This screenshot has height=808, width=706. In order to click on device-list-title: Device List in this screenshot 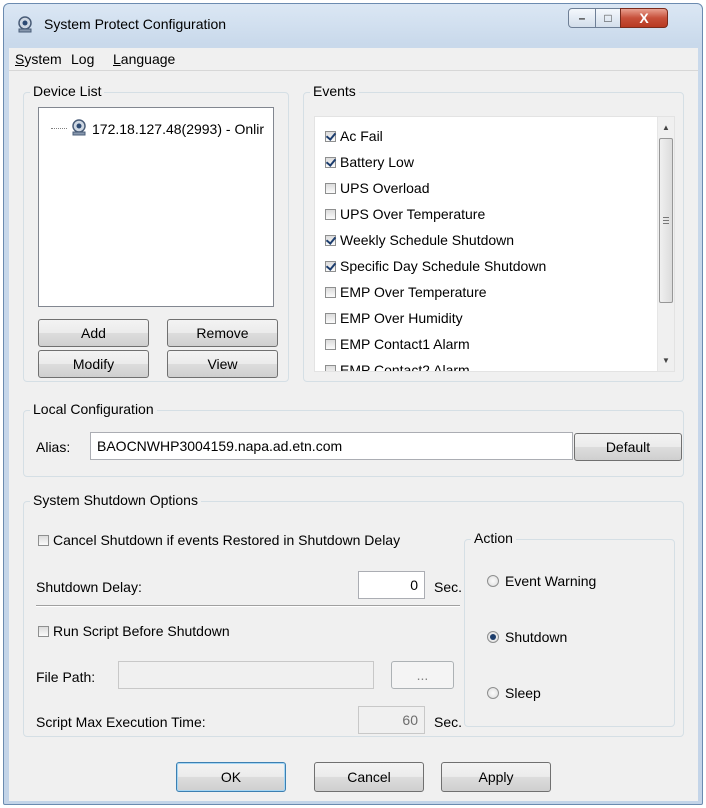, I will do `click(67, 91)`.